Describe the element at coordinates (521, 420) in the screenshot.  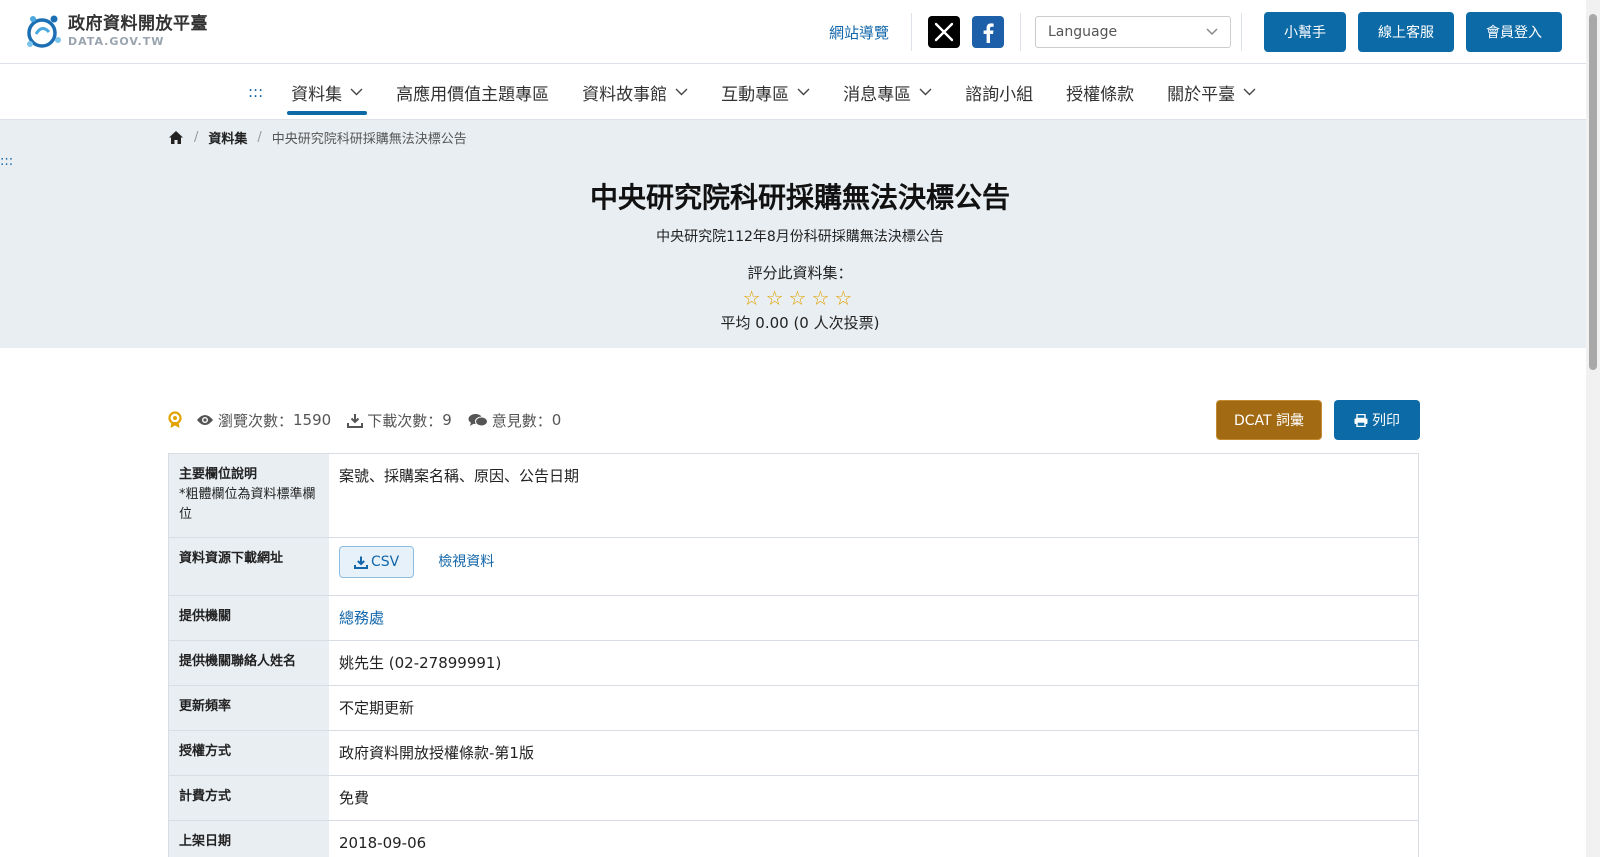
I see `comments-label: 意見數：` at that location.